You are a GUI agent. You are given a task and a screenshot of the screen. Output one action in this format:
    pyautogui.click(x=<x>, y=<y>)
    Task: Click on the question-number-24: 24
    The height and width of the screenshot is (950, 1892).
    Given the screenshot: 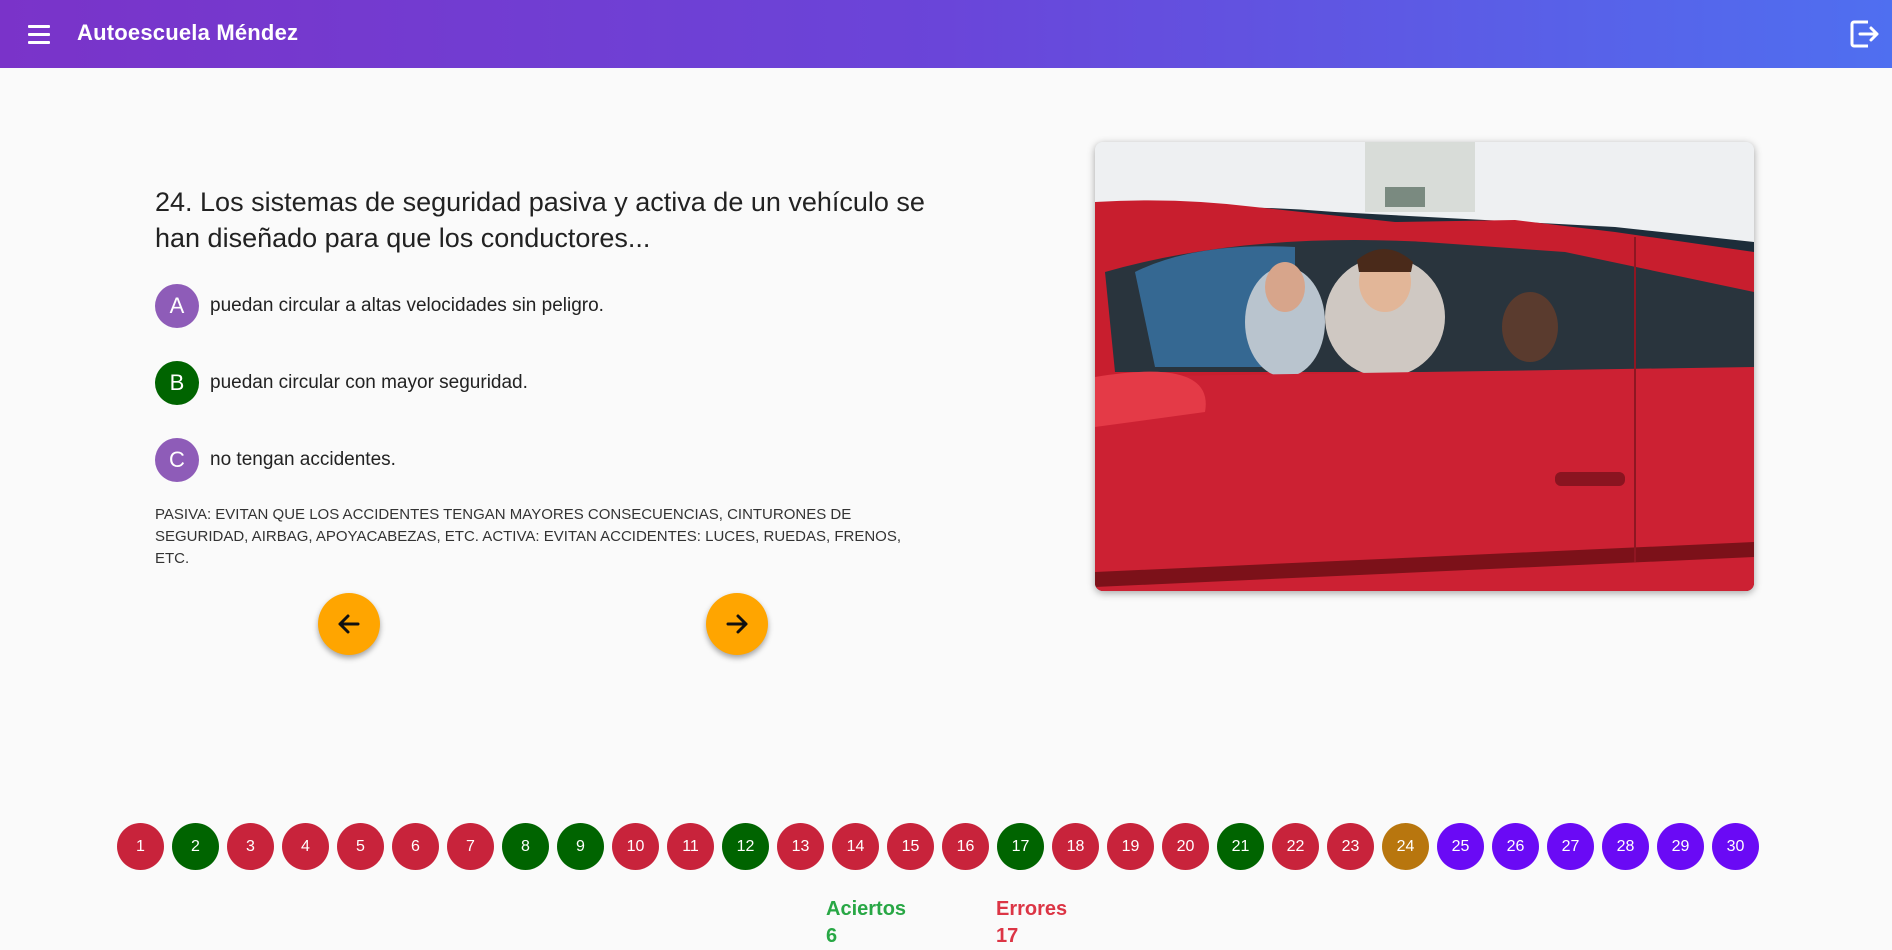 What is the action you would take?
    pyautogui.click(x=1405, y=846)
    